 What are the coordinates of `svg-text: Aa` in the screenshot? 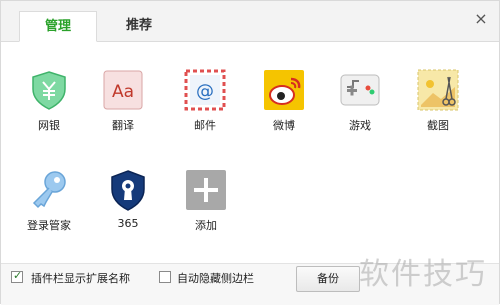 It's located at (123, 92).